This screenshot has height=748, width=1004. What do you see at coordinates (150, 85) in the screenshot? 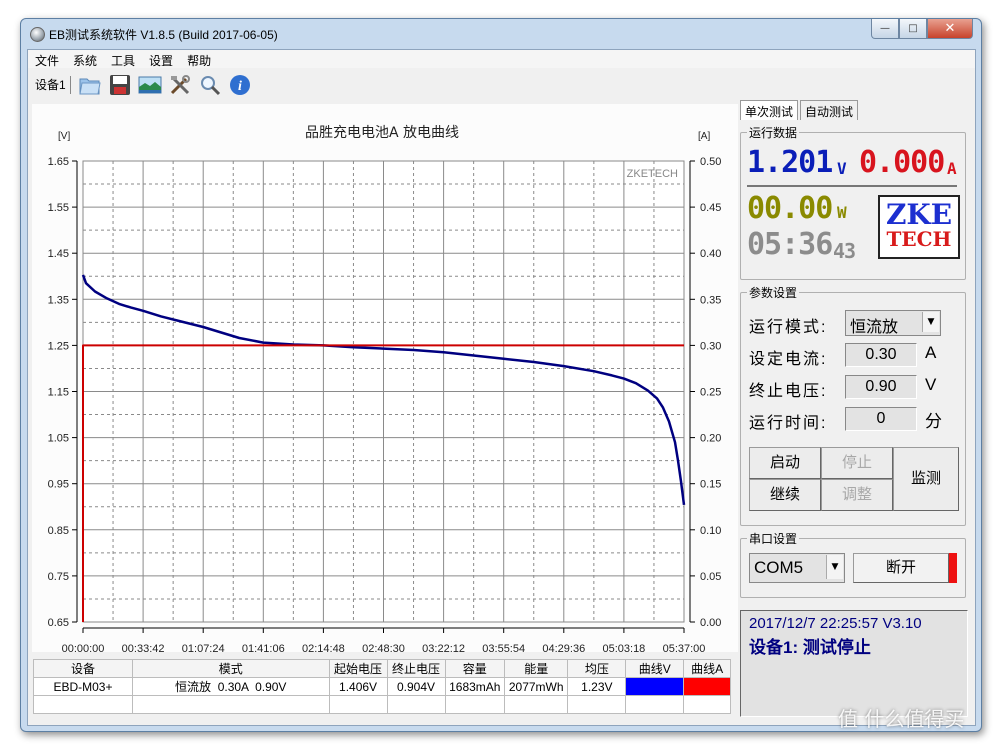
I see `image-icon` at bounding box center [150, 85].